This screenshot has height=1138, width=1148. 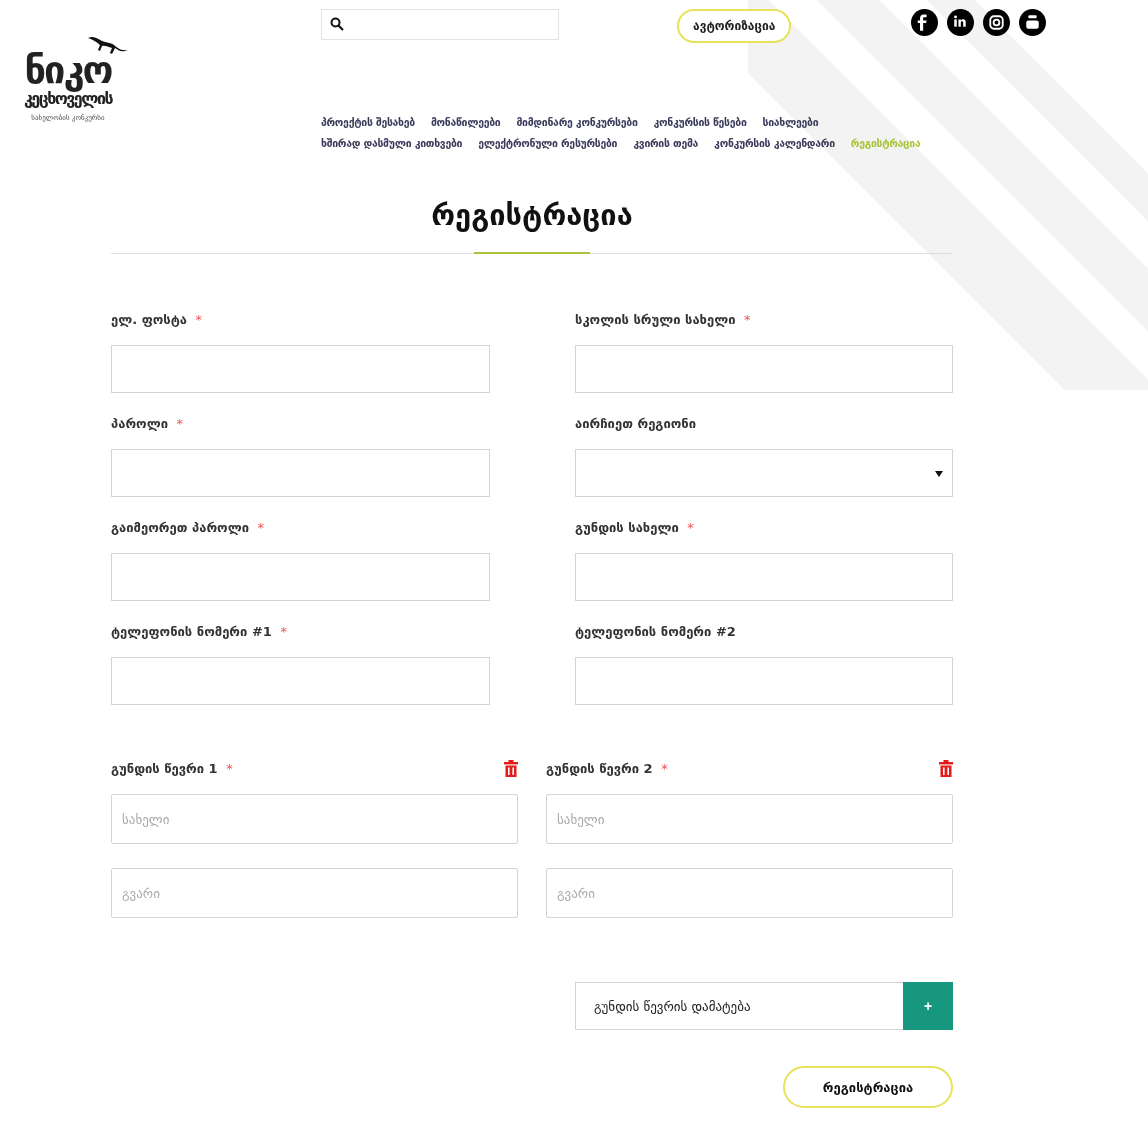 I want to click on field-label: ტელეფონის ნომერი #2, so click(x=655, y=631).